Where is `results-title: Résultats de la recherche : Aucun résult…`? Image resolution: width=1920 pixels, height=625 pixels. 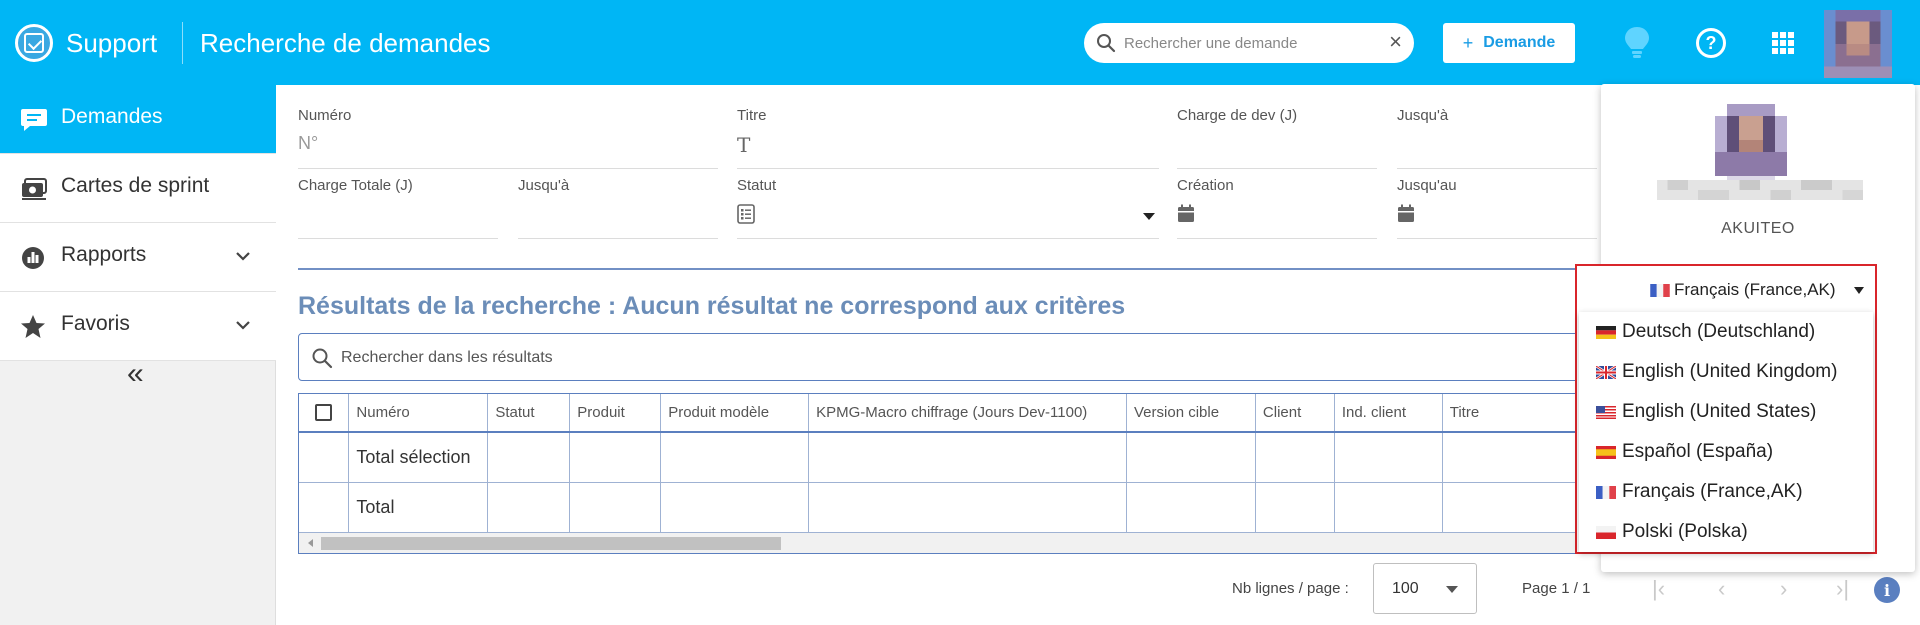
results-title: Résultats de la recherche : Aucun résult… is located at coordinates (712, 306).